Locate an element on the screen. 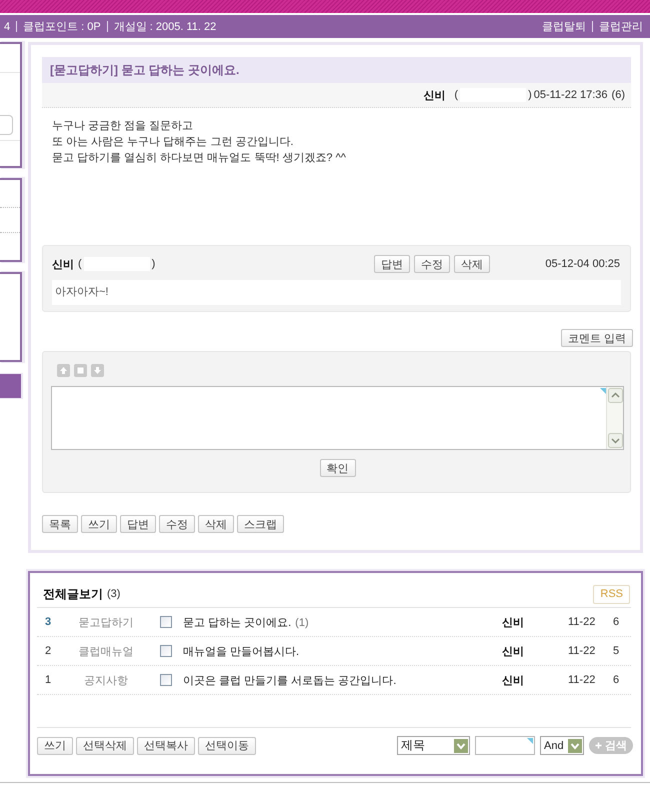 This screenshot has height=788, width=650. comment-action-button: 삭제 is located at coordinates (472, 264).